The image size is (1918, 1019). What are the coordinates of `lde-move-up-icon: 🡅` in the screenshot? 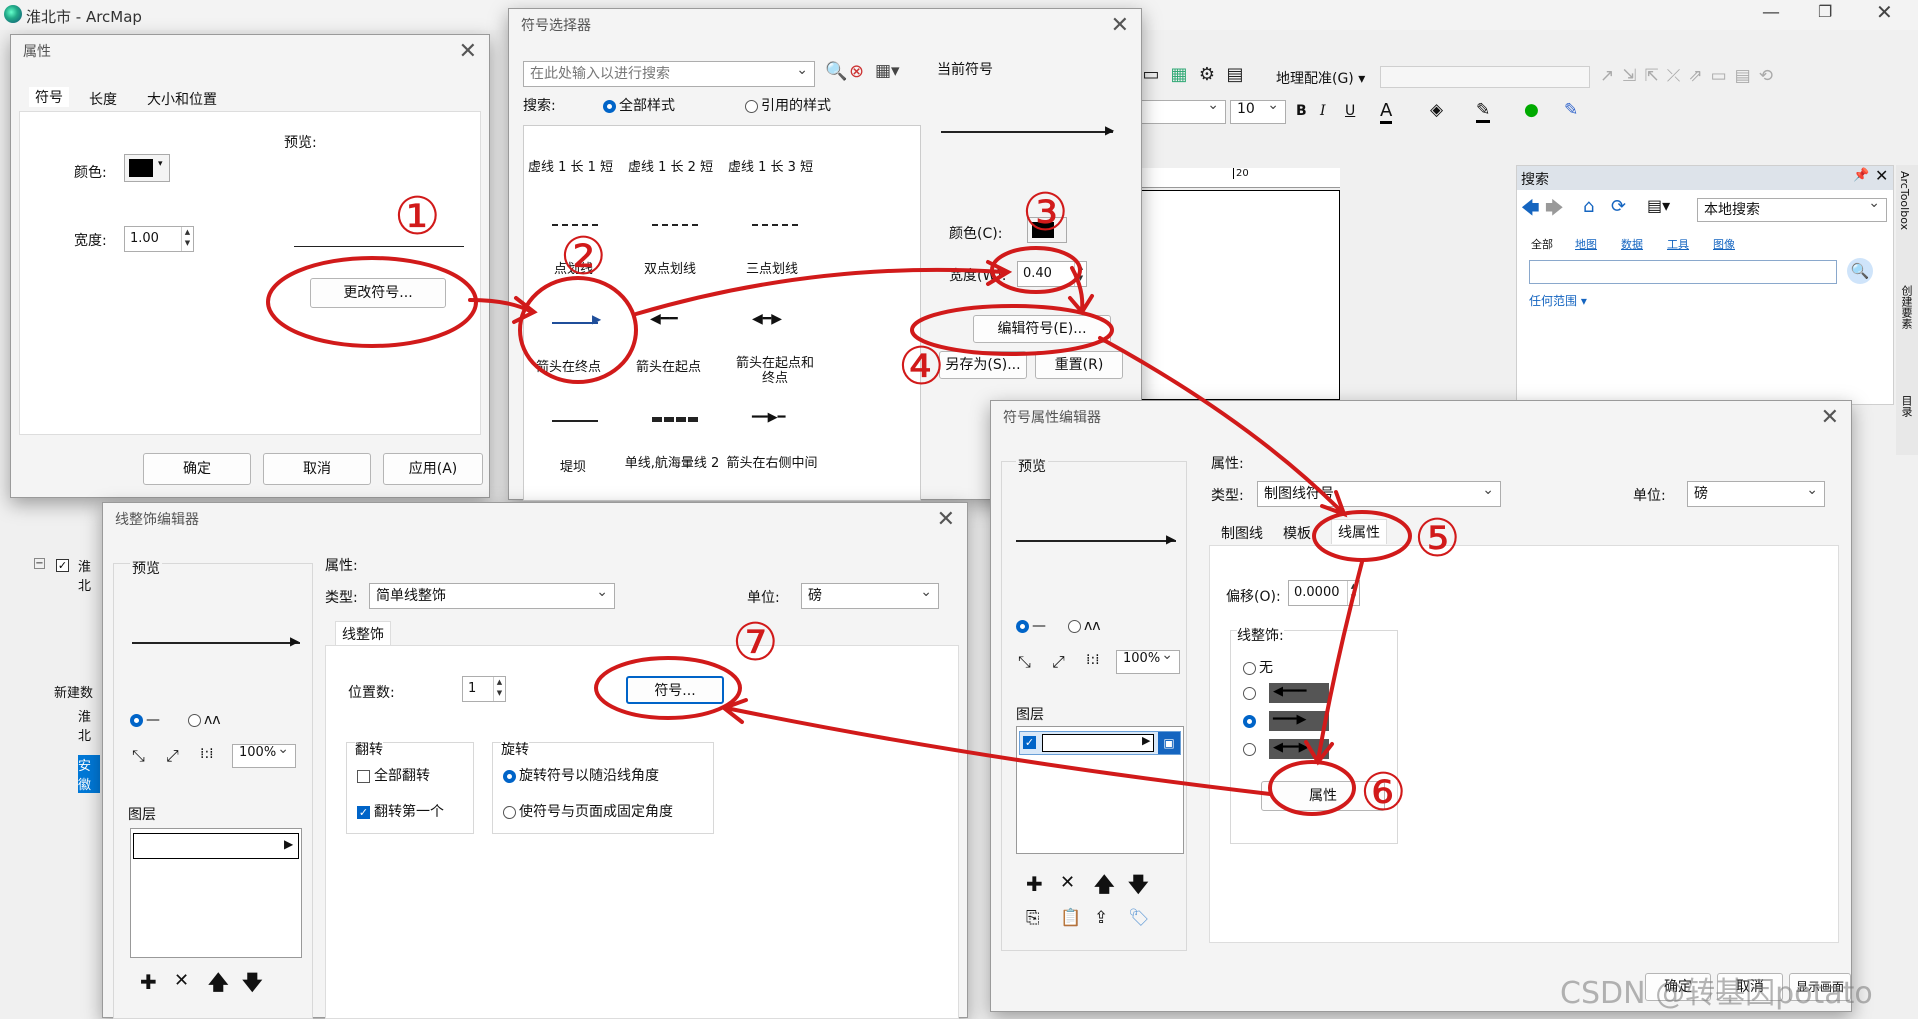 It's located at (218, 985).